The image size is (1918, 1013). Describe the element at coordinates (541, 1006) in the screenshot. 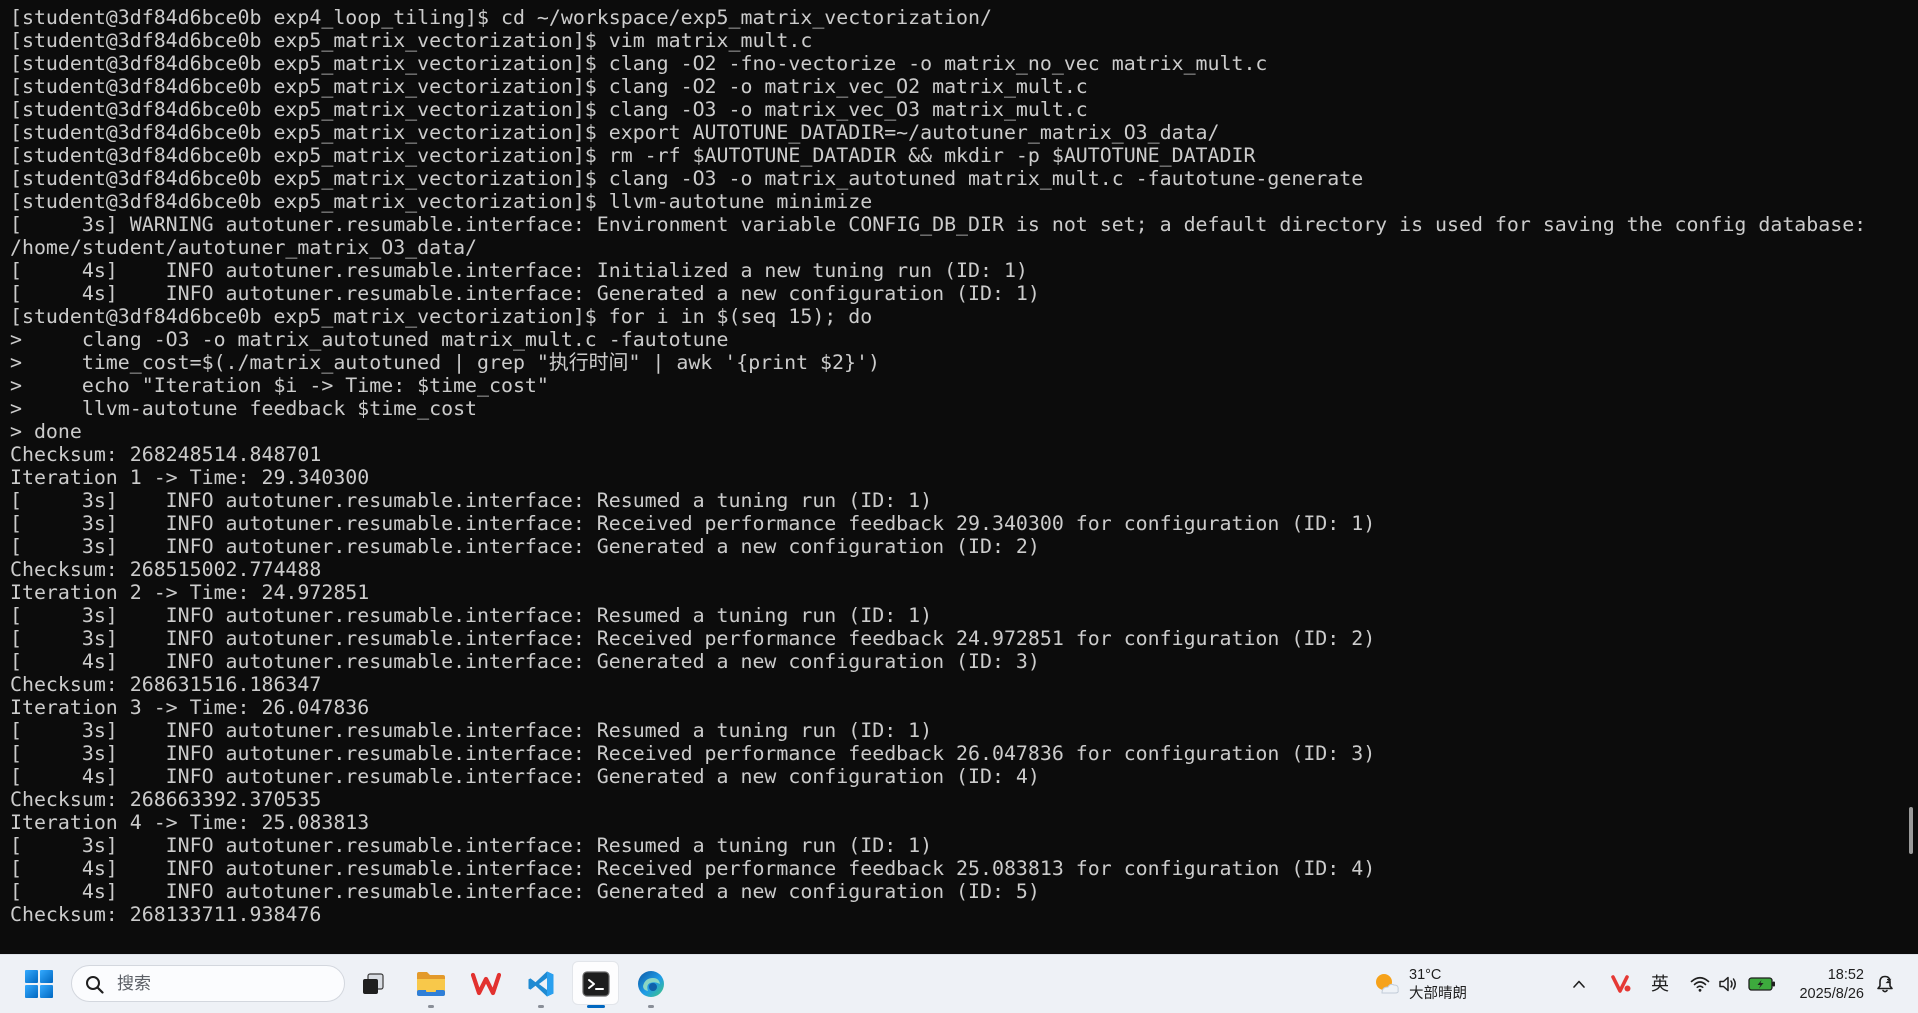

I see `vscode-running-indicator` at that location.